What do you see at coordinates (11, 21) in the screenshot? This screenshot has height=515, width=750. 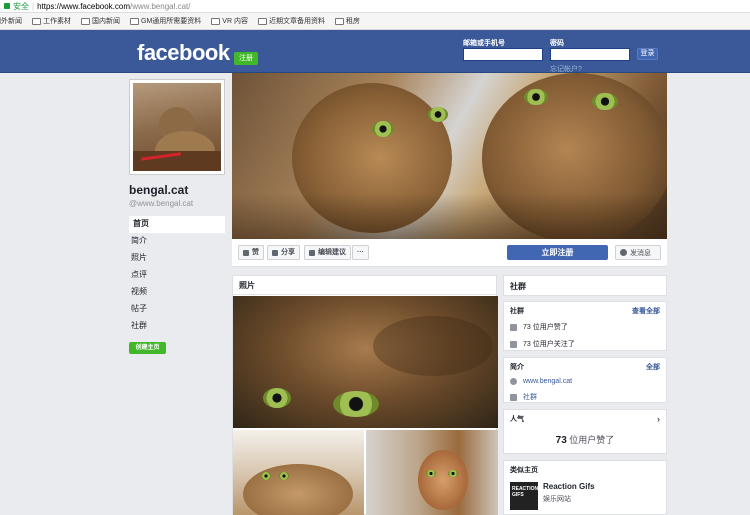 I see `bookmark-item: 国外新闻` at bounding box center [11, 21].